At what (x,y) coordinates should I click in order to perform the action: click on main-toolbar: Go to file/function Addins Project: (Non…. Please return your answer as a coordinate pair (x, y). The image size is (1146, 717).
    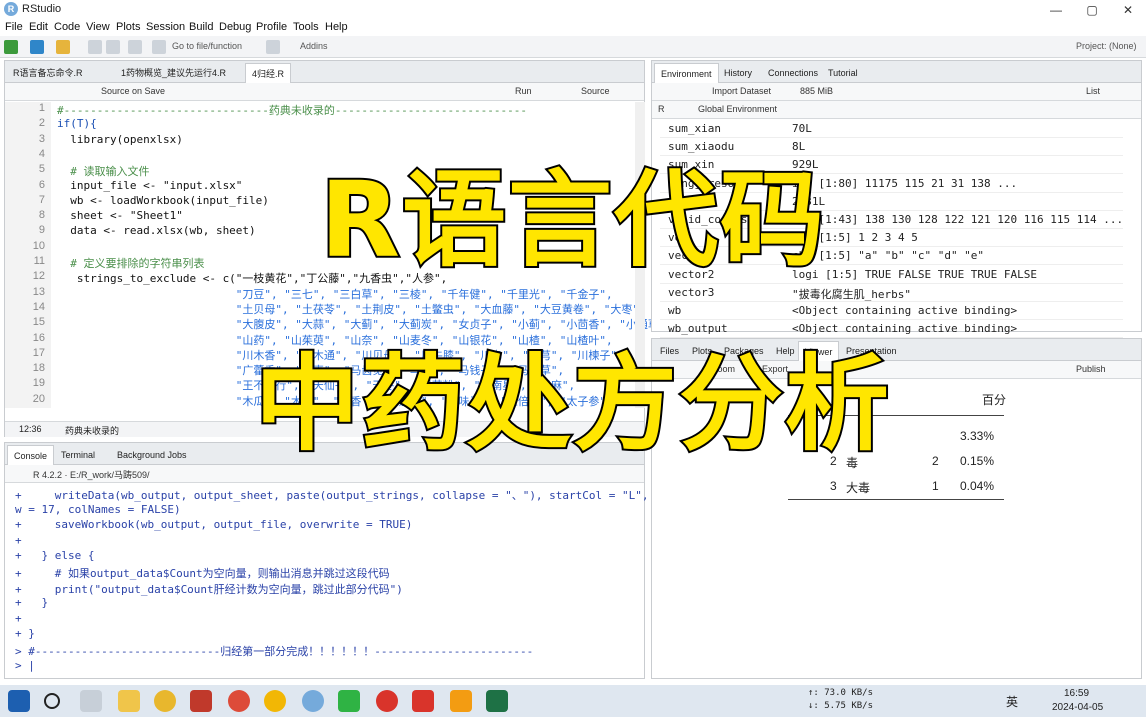
    Looking at the image, I should click on (573, 47).